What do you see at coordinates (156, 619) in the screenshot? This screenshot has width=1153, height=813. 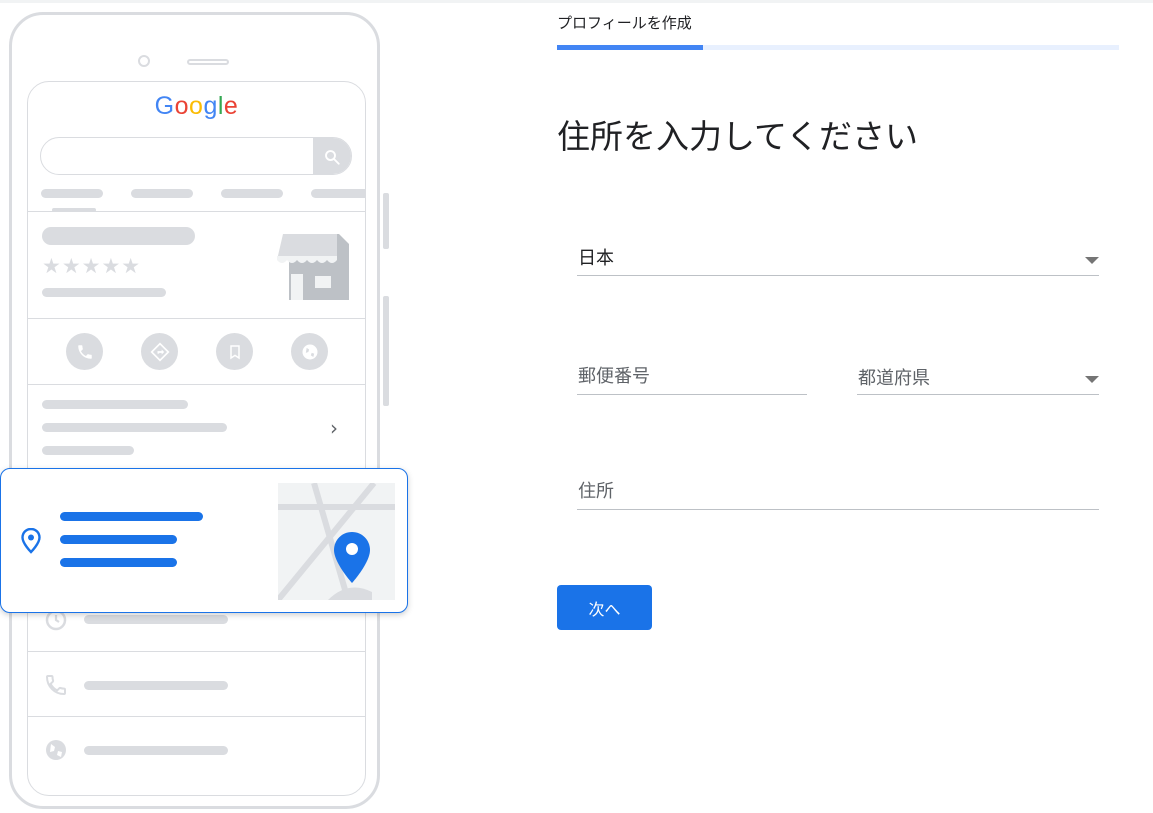 I see `hours-placeholder` at bounding box center [156, 619].